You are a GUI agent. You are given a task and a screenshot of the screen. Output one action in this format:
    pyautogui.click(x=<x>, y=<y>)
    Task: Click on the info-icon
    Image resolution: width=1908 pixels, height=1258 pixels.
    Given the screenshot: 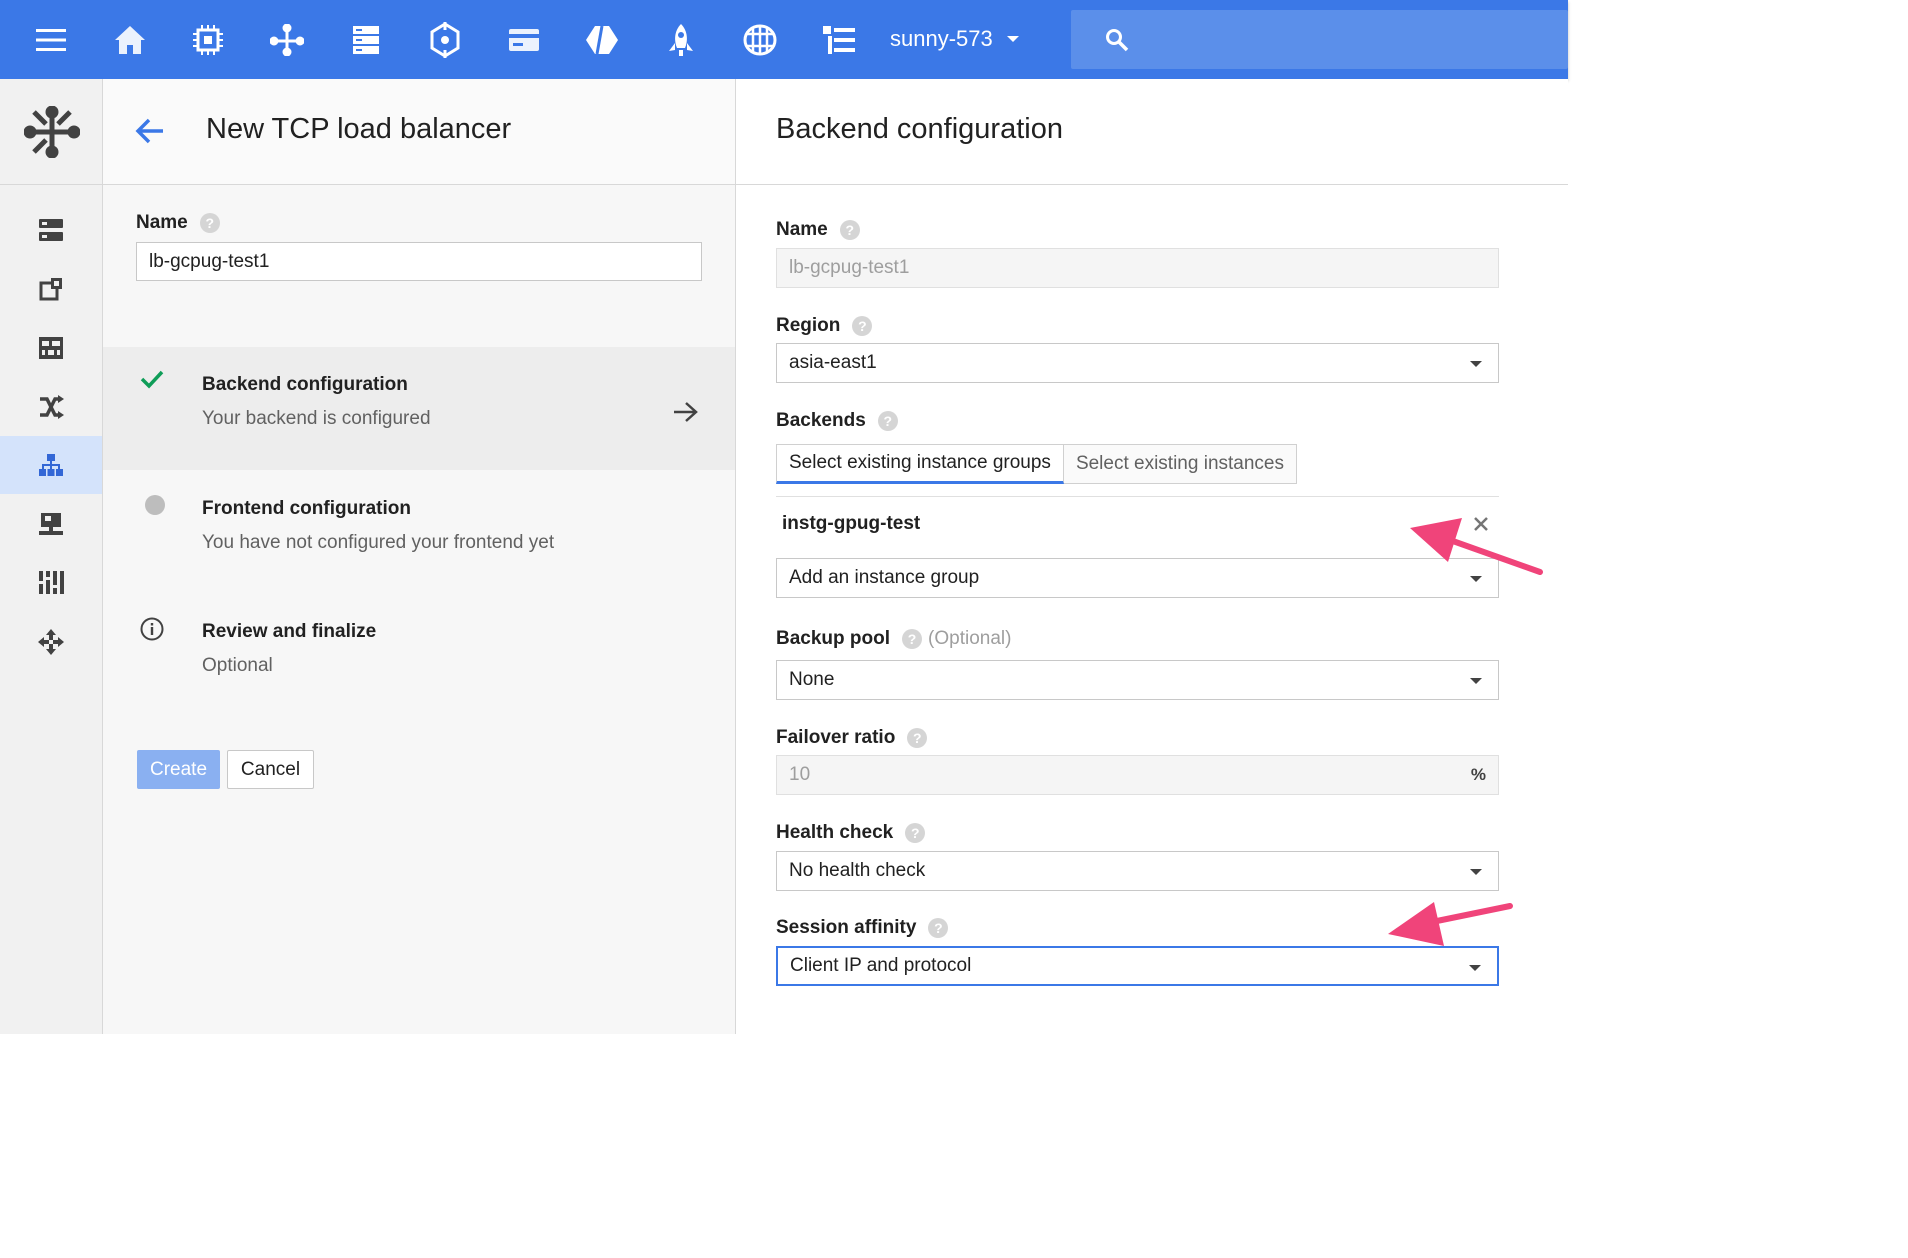 What is the action you would take?
    pyautogui.click(x=152, y=631)
    